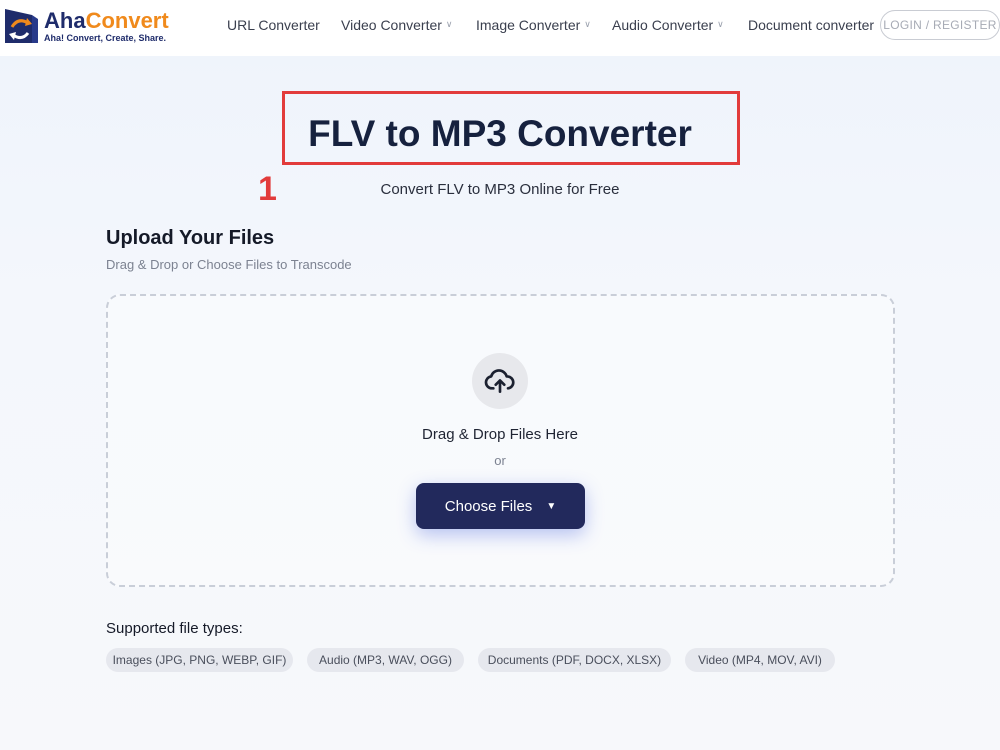 This screenshot has width=1000, height=750. I want to click on chip-video: Video (MP4, MOV, AVI), so click(760, 660).